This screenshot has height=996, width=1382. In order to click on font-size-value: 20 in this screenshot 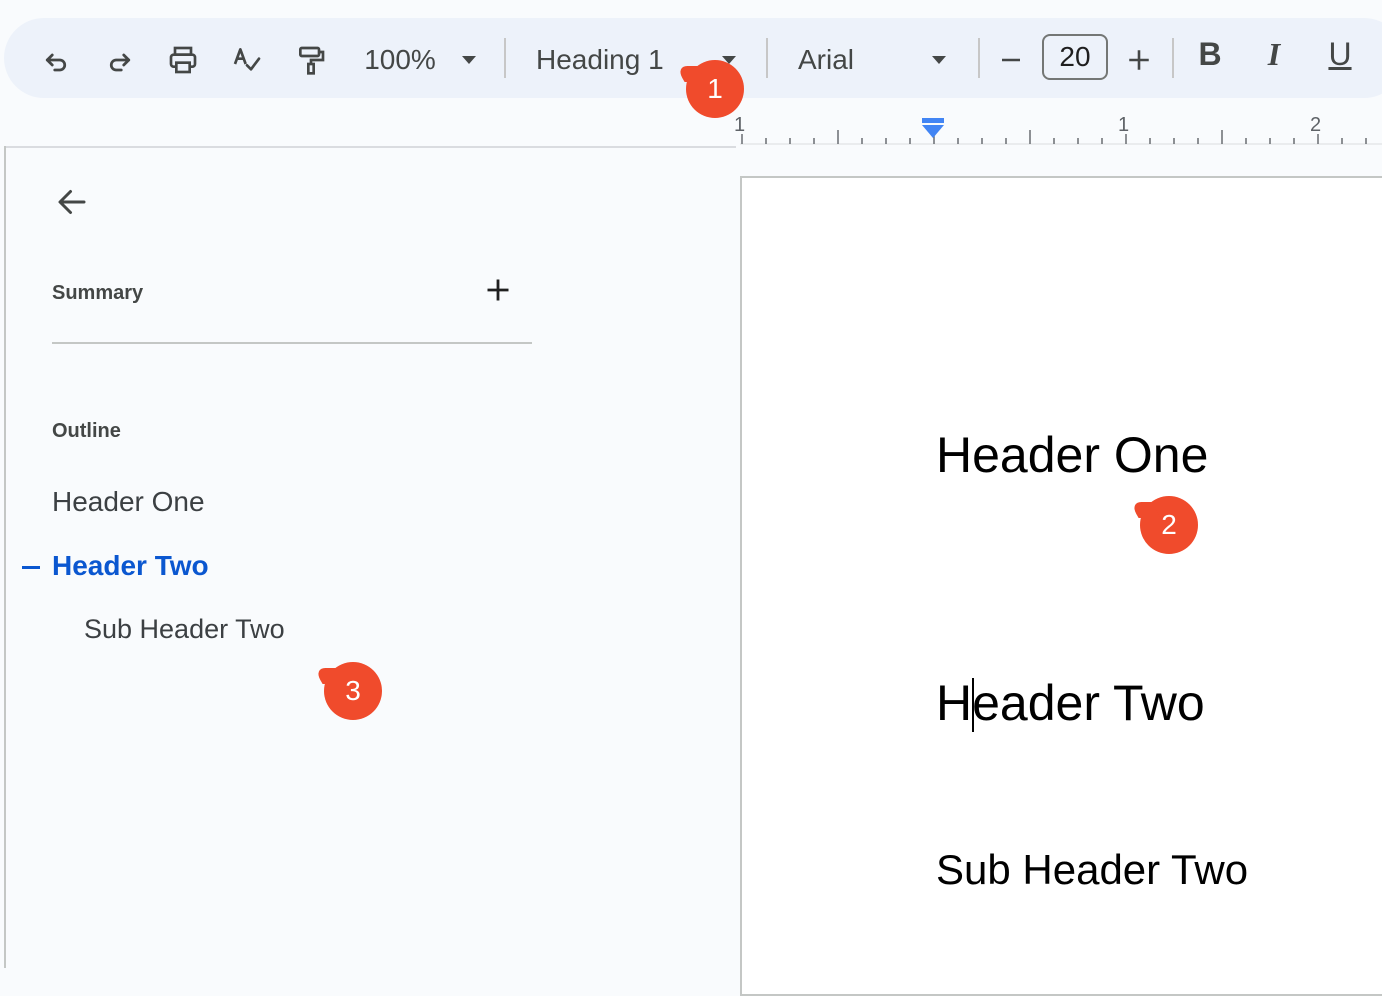, I will do `click(1075, 56)`.